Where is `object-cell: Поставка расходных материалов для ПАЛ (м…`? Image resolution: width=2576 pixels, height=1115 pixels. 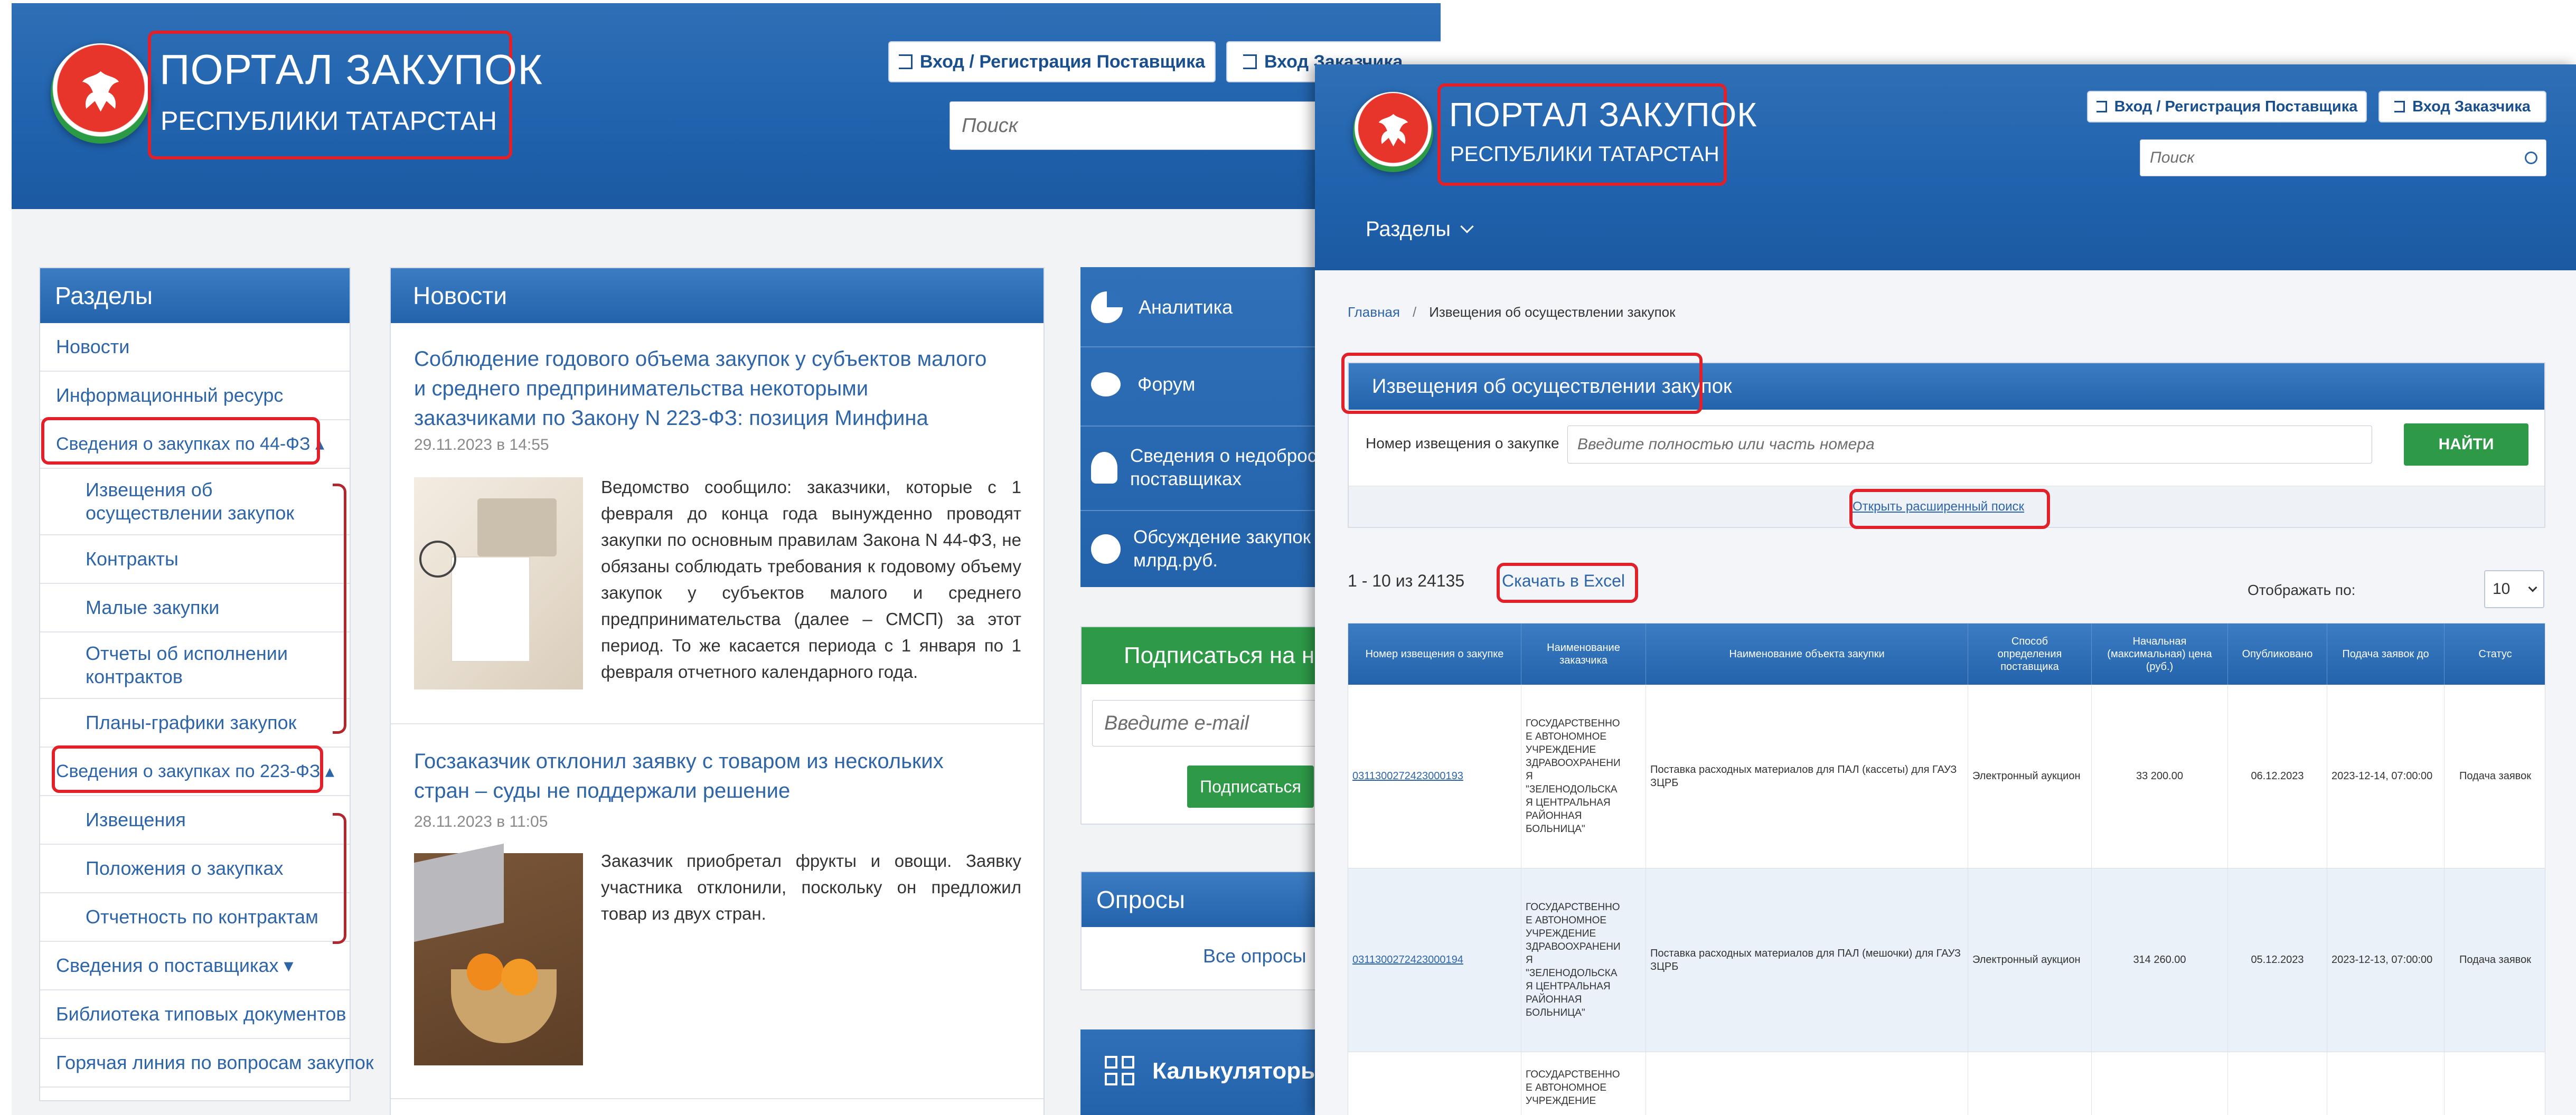 object-cell: Поставка расходных материалов для ПАЛ (м… is located at coordinates (1807, 960).